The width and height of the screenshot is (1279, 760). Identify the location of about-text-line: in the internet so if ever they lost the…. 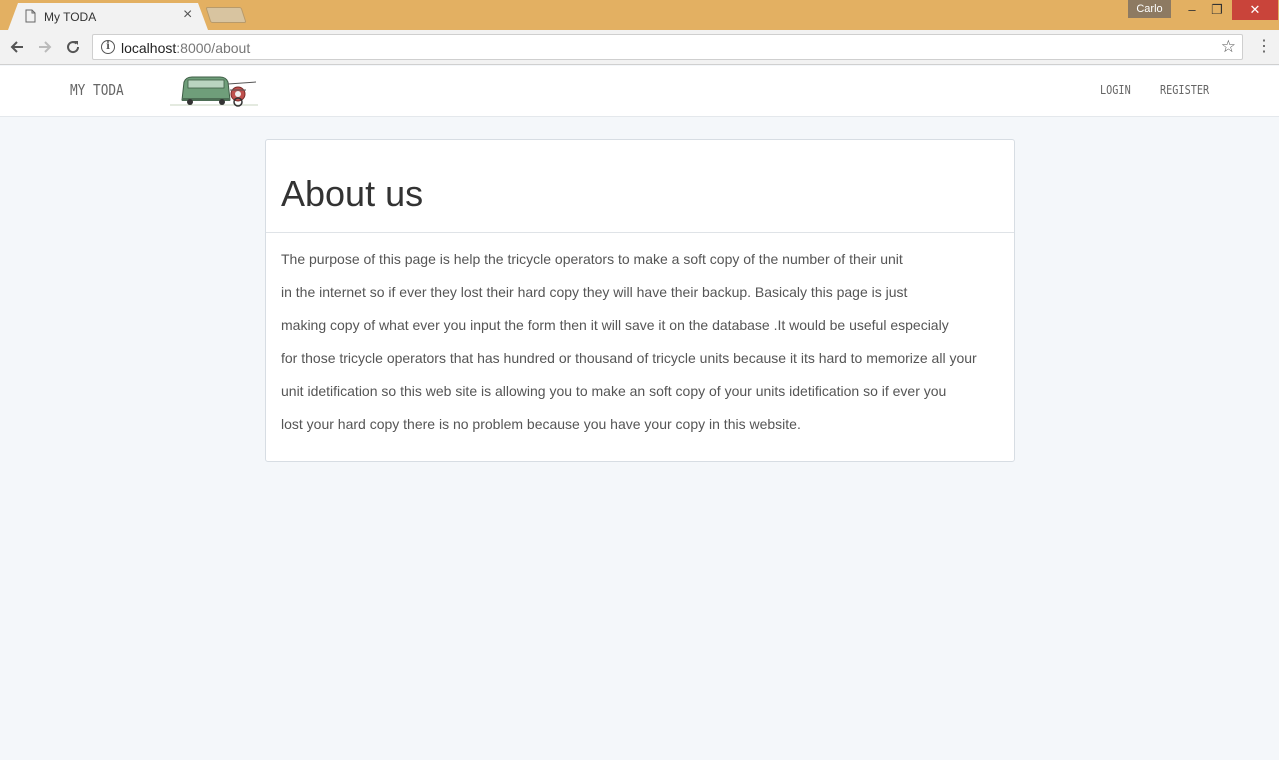
(594, 292).